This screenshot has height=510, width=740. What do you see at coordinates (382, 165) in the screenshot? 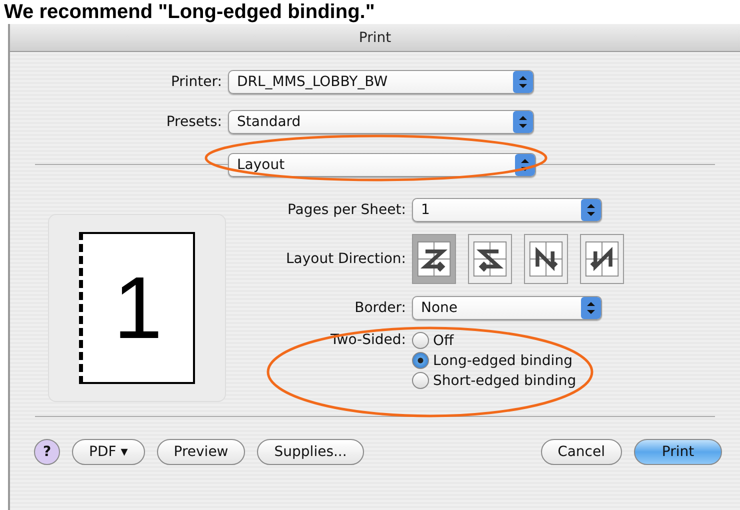
I see `panel-popup: Layout` at bounding box center [382, 165].